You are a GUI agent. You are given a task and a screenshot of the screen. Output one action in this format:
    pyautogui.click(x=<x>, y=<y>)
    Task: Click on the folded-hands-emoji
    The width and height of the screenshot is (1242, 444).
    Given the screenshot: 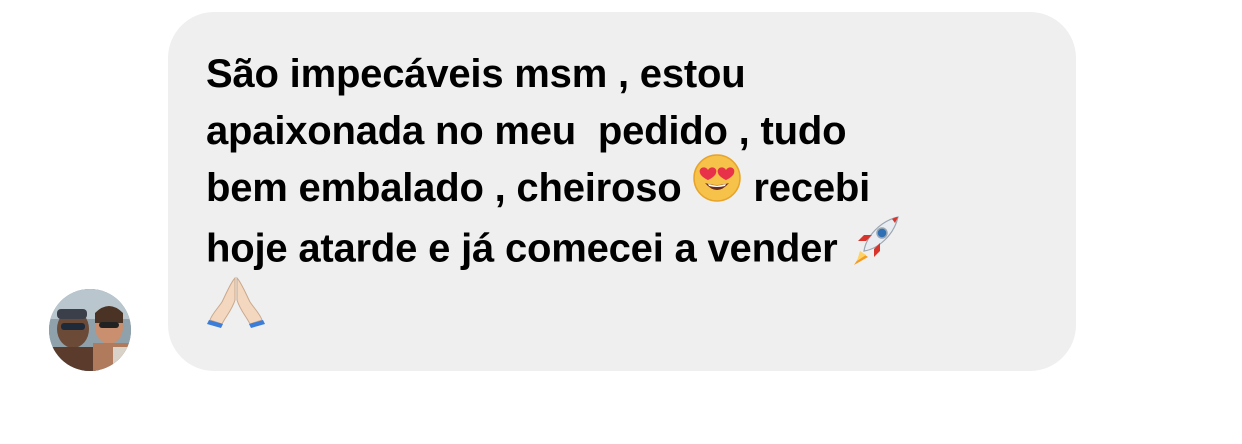 What is the action you would take?
    pyautogui.click(x=236, y=310)
    